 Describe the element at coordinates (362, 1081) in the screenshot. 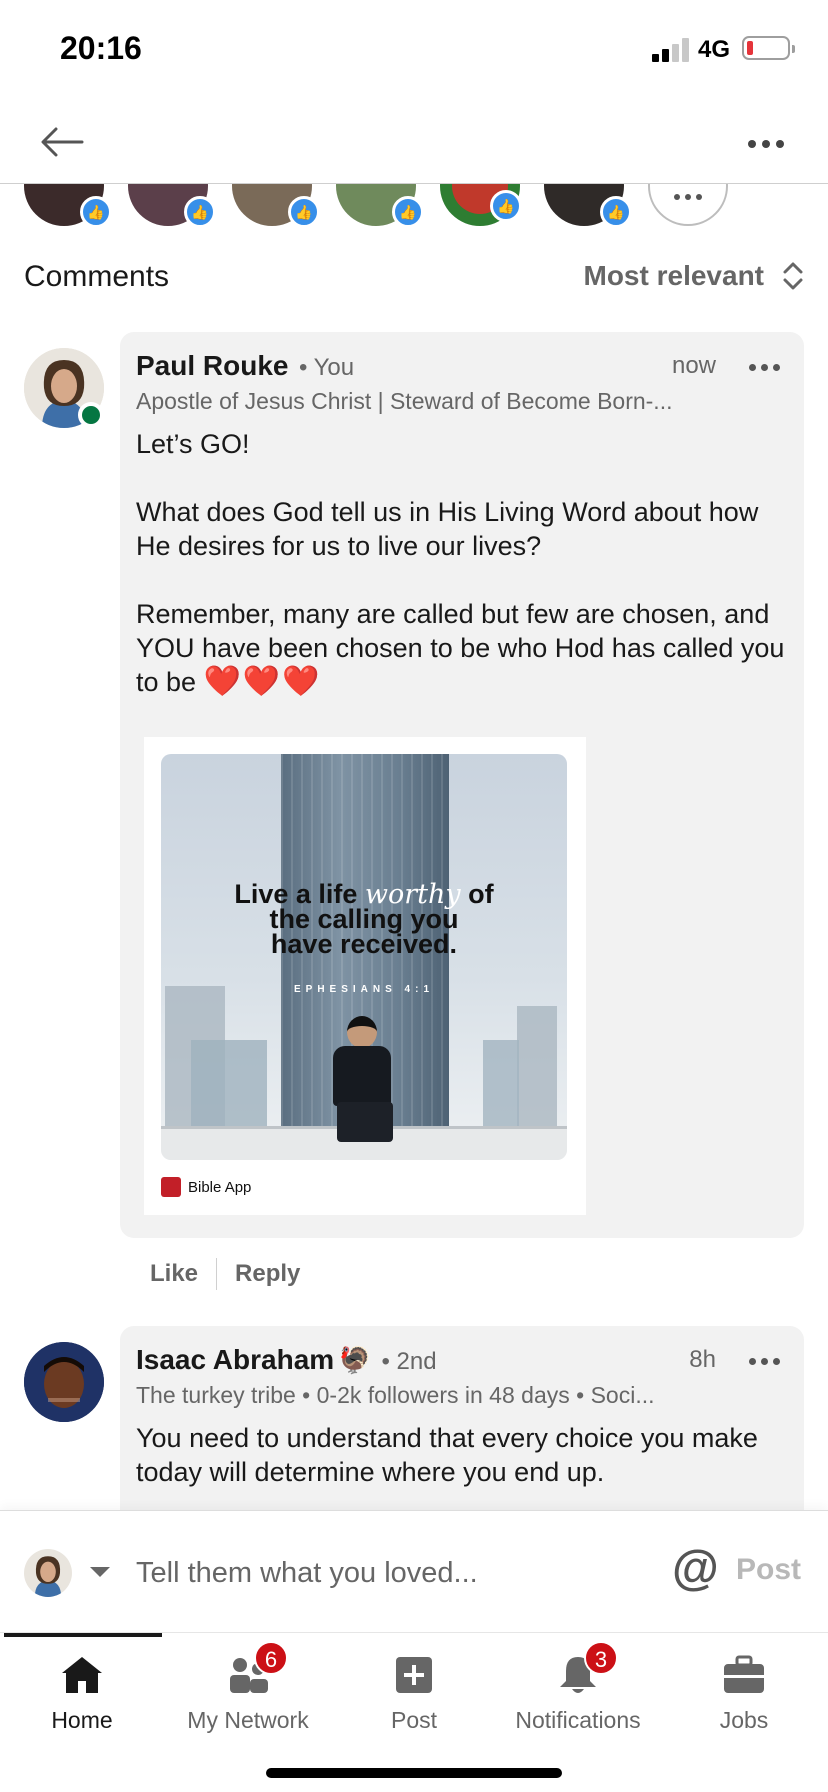

I see `person-figure` at that location.